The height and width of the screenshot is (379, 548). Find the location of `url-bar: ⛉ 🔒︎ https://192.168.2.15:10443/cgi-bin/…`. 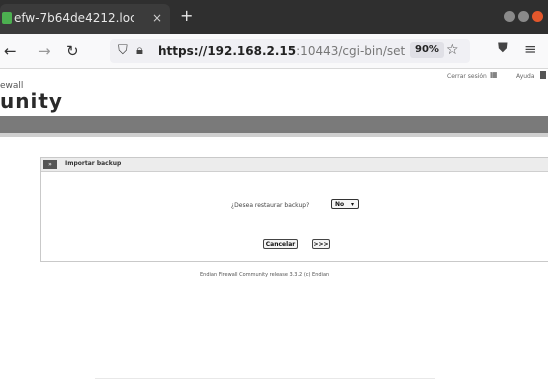

url-bar: ⛉ 🔒︎ https://192.168.2.15:10443/cgi-bin/… is located at coordinates (290, 51).